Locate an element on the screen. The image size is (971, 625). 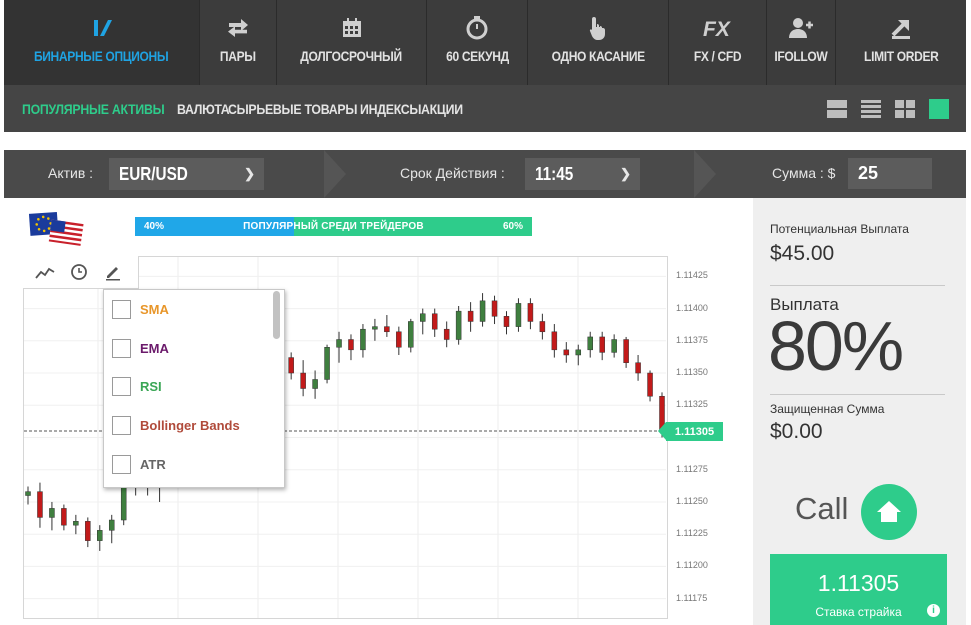
indicator-option-bollinger: Bollinger Bands is located at coordinates (176, 425).